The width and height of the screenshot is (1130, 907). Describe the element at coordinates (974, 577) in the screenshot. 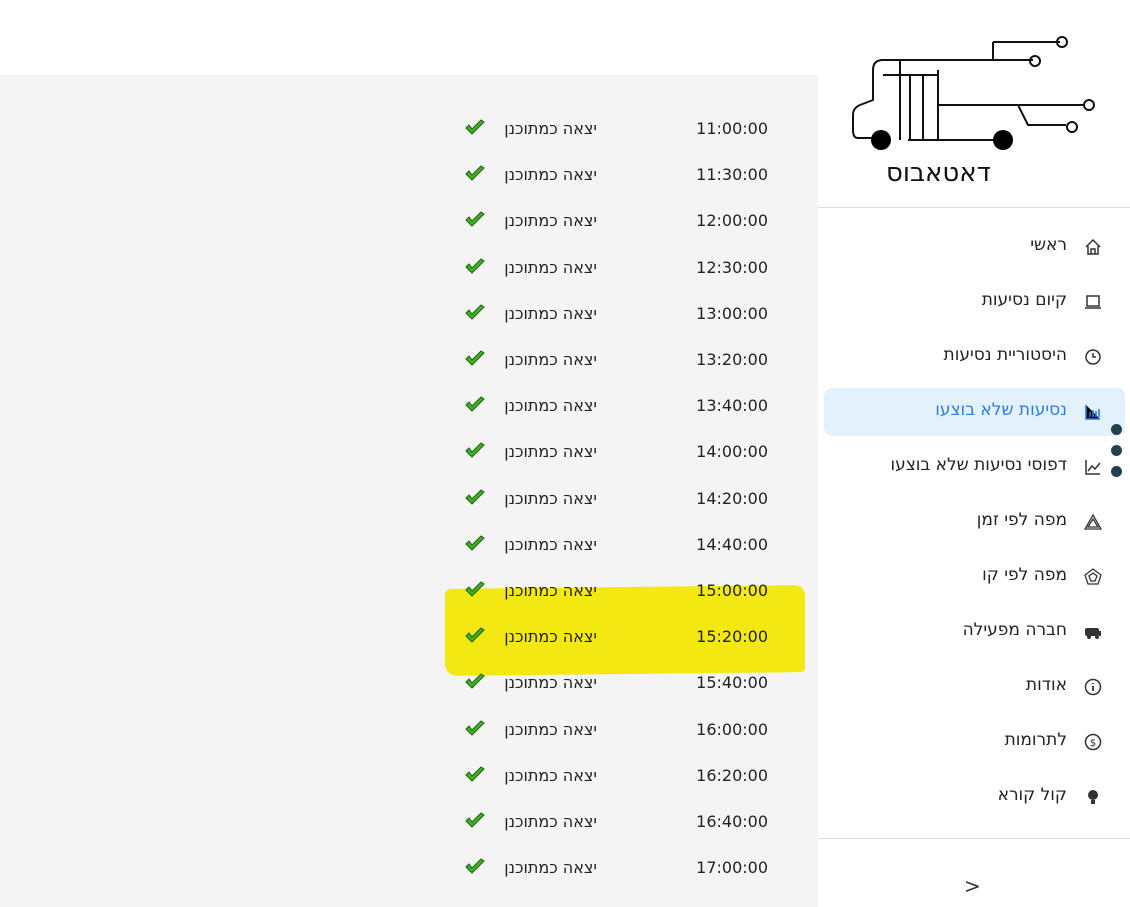

I see `sidebar-item: מפה לפי קו` at that location.